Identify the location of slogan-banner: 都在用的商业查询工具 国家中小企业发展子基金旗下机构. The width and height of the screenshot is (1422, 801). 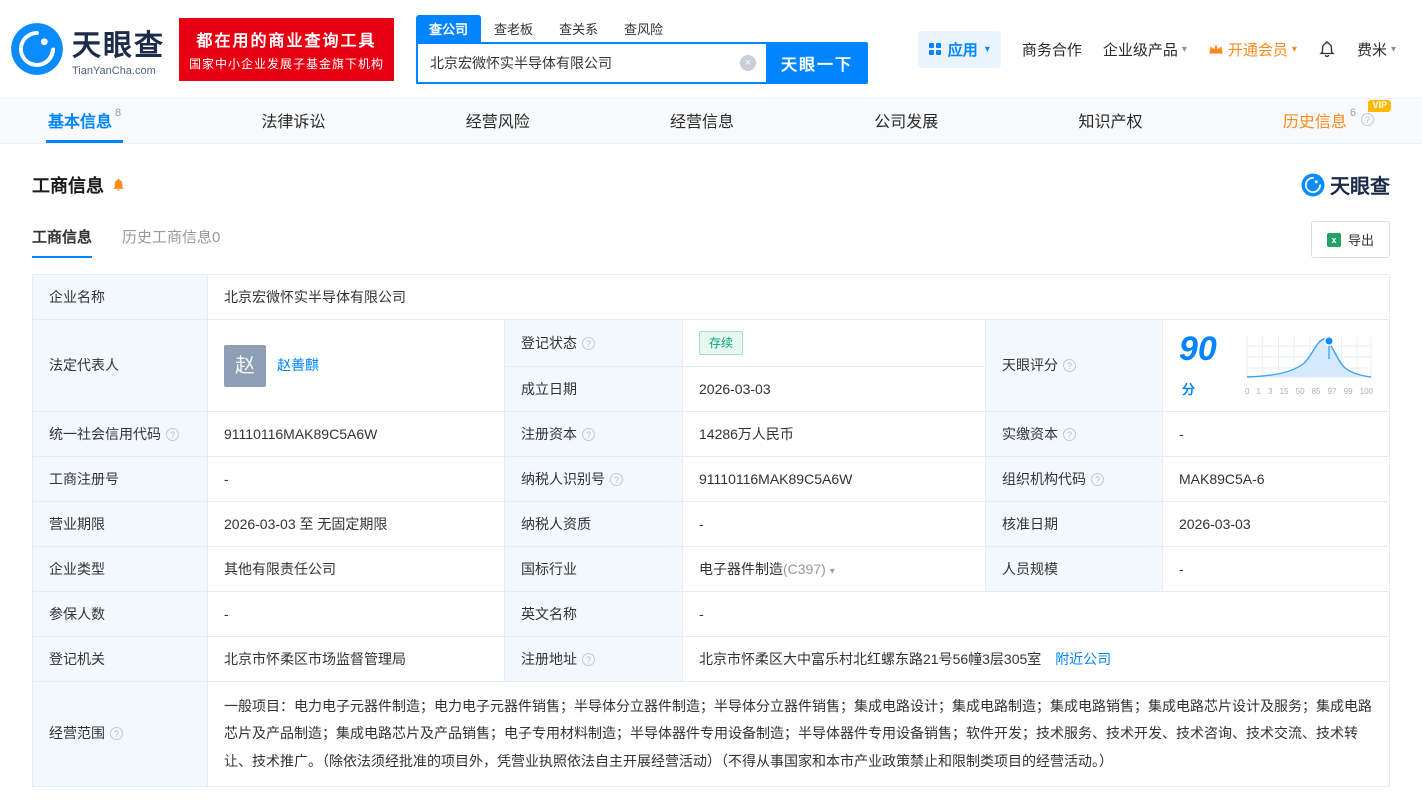
(287, 49).